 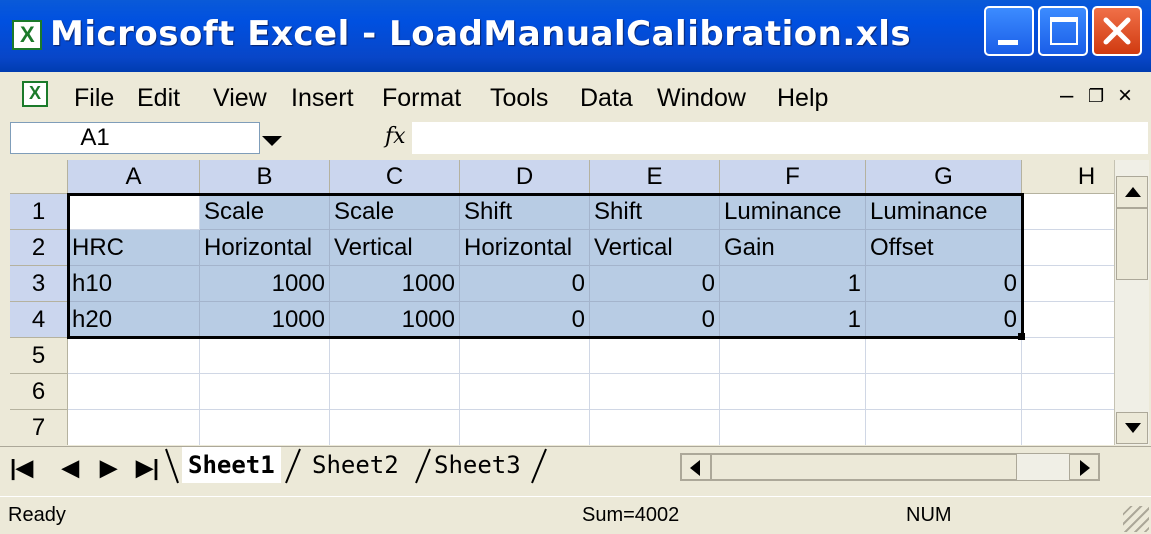 What do you see at coordinates (1021, 336) in the screenshot?
I see `fill-handle` at bounding box center [1021, 336].